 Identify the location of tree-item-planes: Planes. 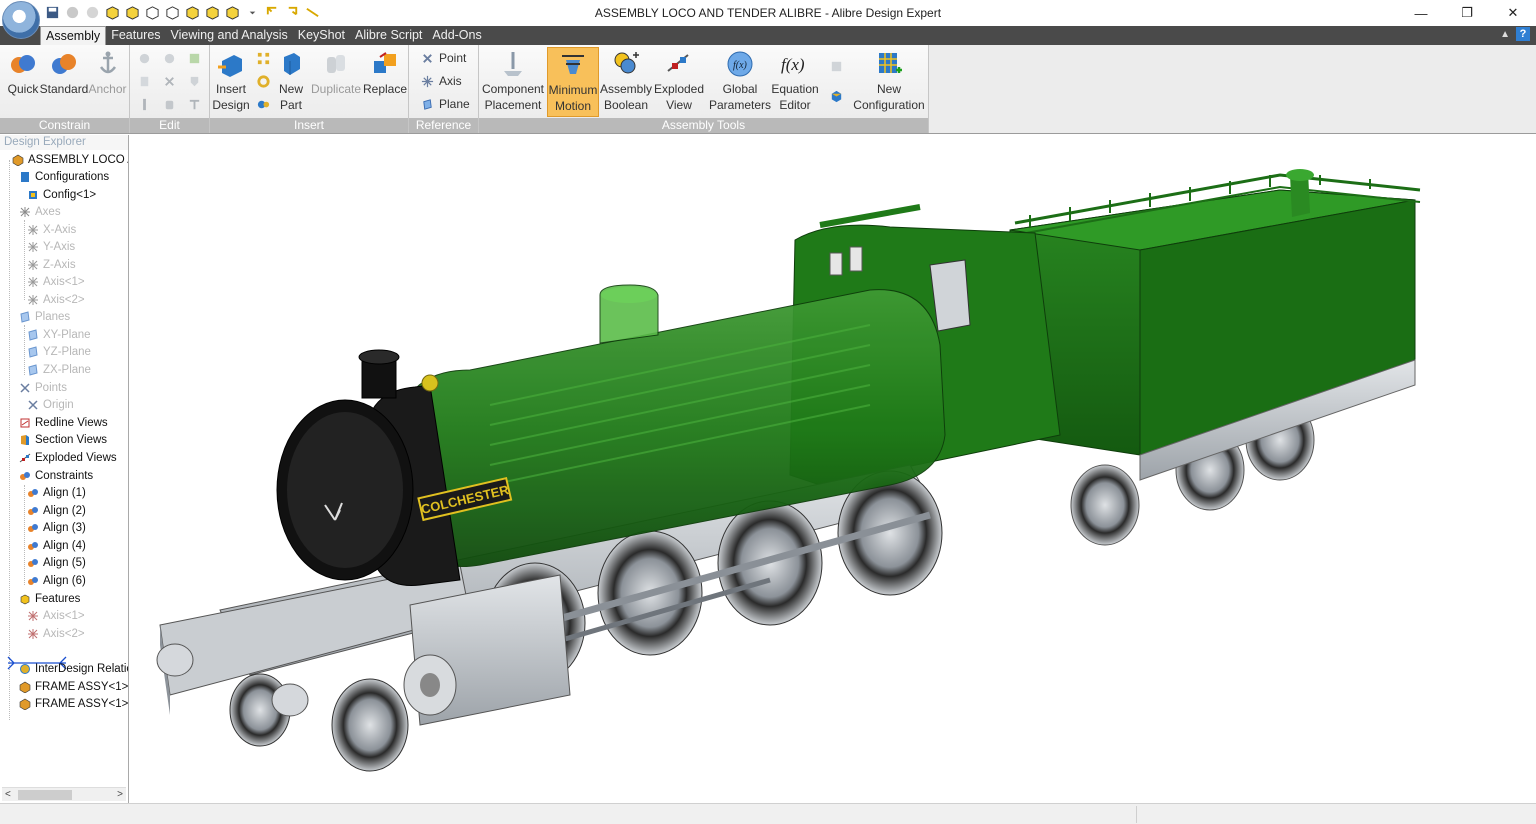
(44, 316).